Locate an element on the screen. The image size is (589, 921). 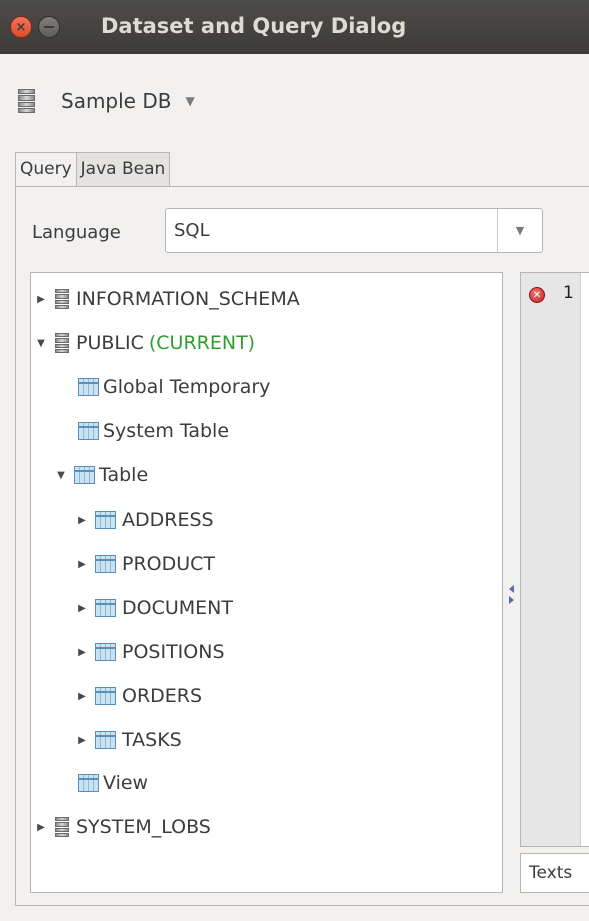
tree-node-label: DOCUMENT is located at coordinates (177, 608).